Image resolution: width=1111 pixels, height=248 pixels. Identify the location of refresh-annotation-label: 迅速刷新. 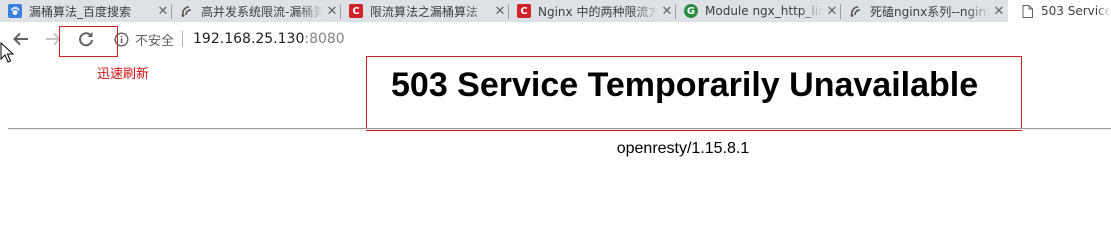
(123, 74).